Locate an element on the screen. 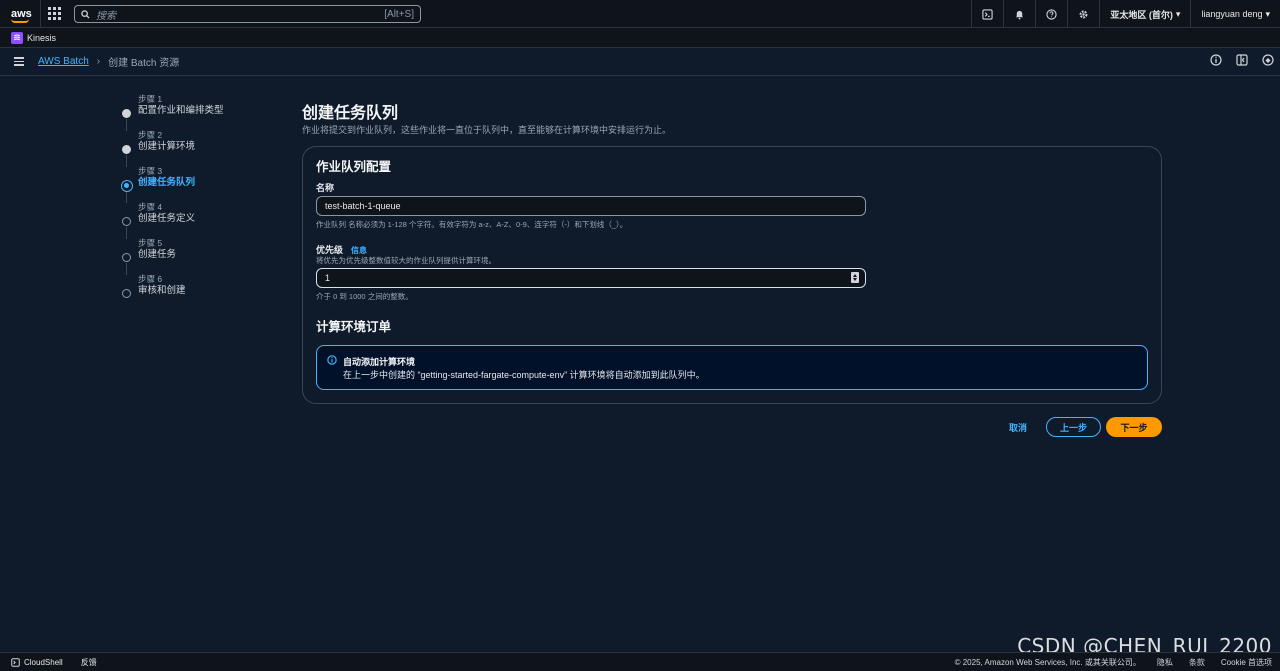 Image resolution: width=1280 pixels, height=671 pixels. breadcrumb-aws-batch: AWS Batch is located at coordinates (63, 61).